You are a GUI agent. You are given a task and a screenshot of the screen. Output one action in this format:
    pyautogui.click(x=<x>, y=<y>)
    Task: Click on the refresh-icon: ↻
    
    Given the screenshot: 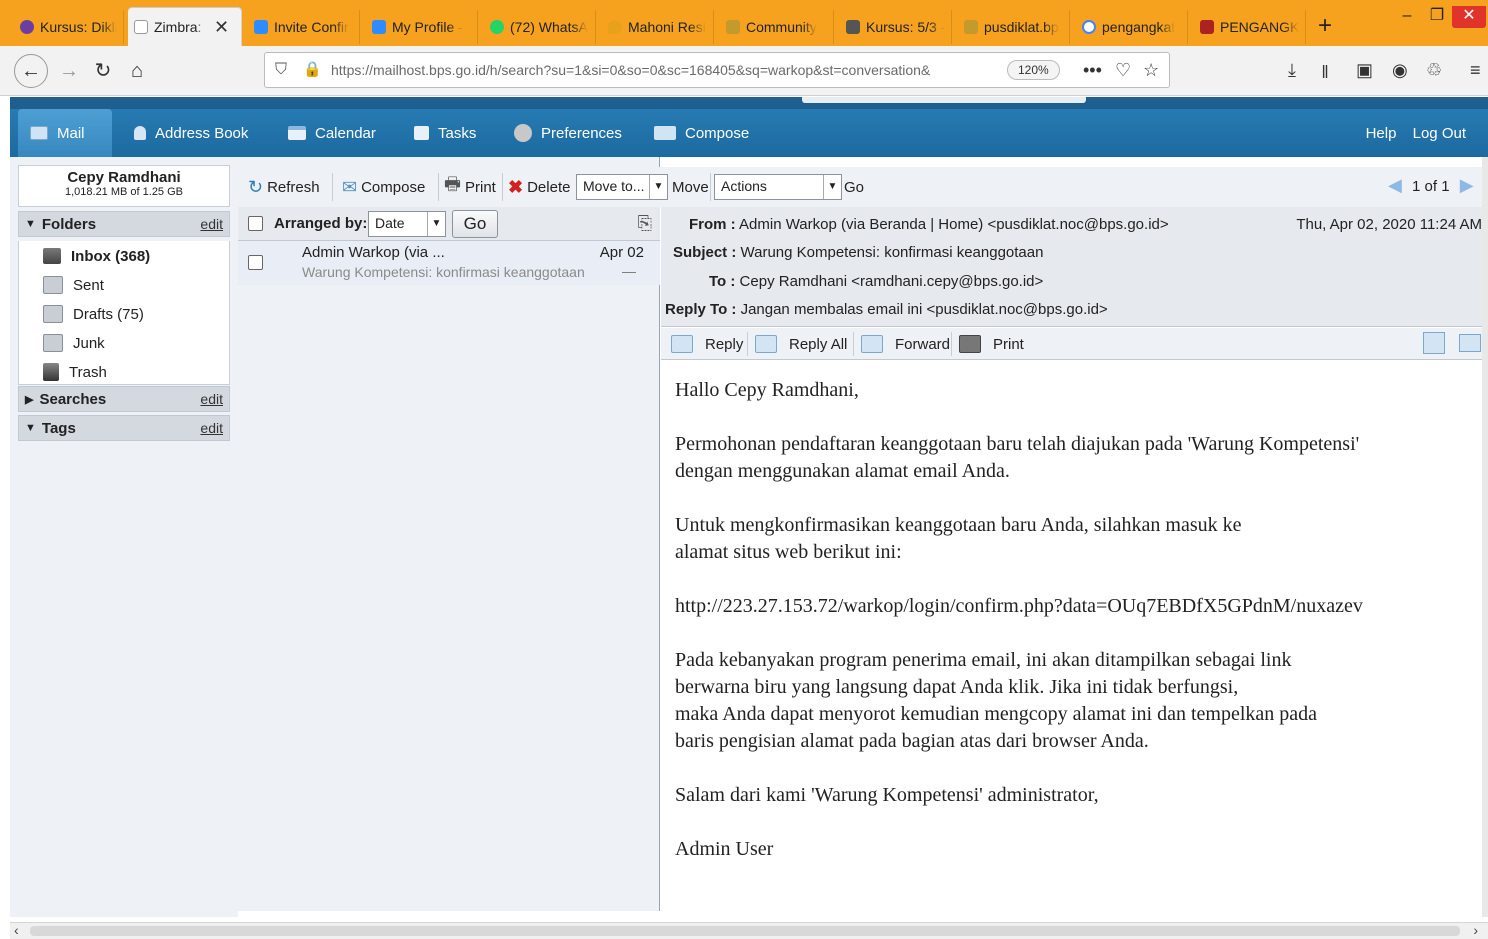 What is the action you would take?
    pyautogui.click(x=256, y=186)
    